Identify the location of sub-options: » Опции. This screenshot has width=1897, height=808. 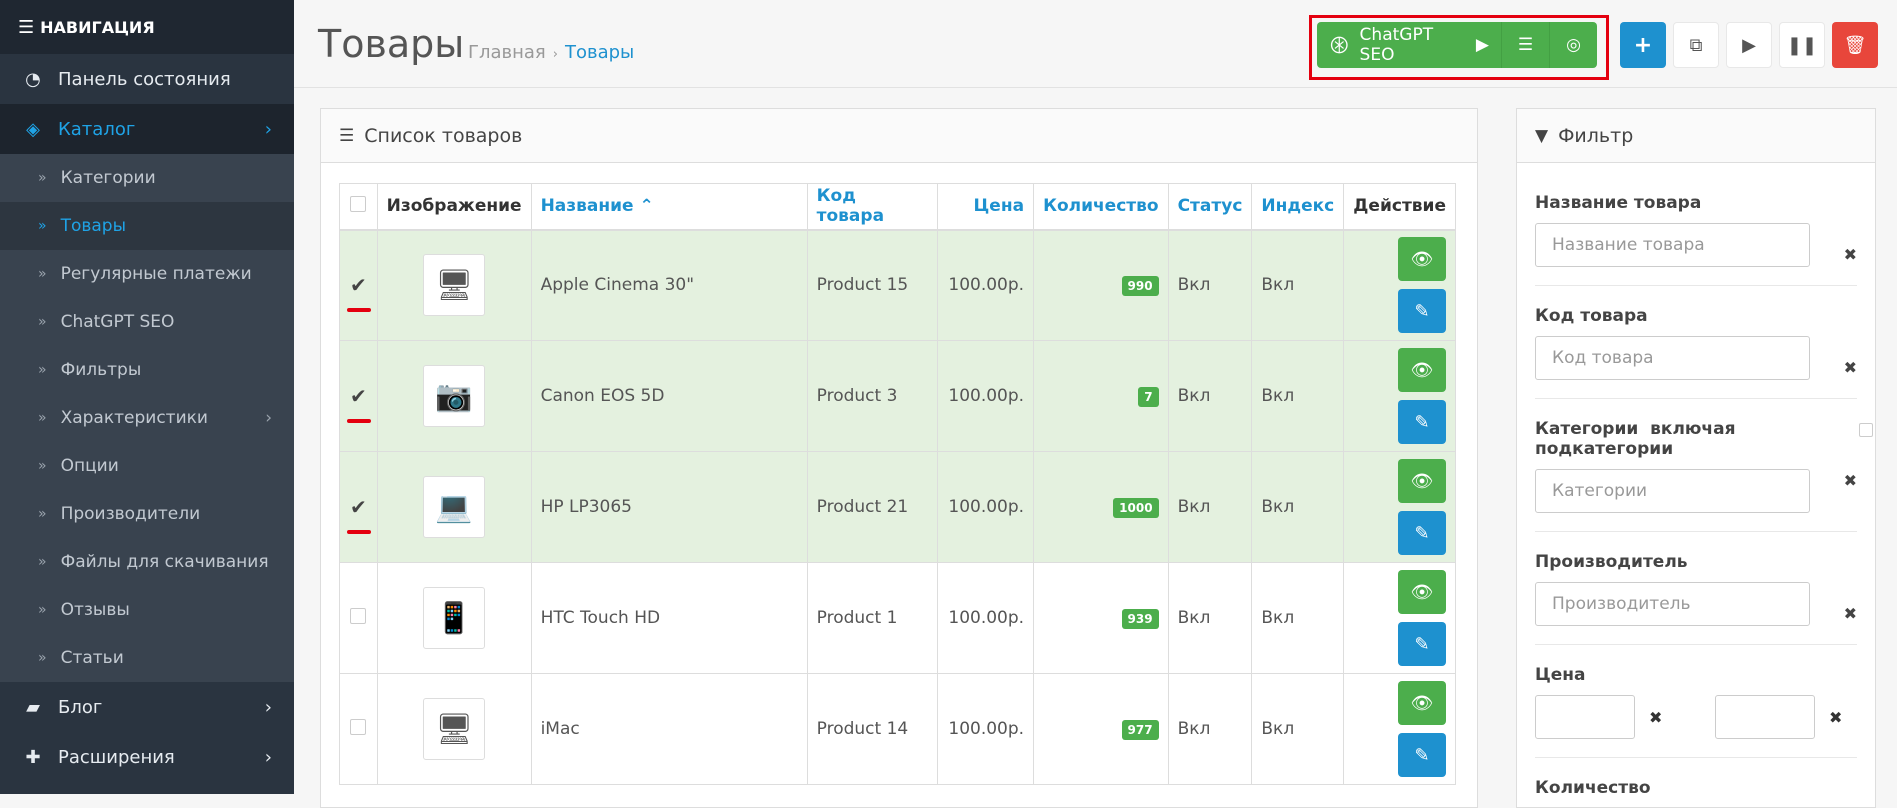
(147, 466).